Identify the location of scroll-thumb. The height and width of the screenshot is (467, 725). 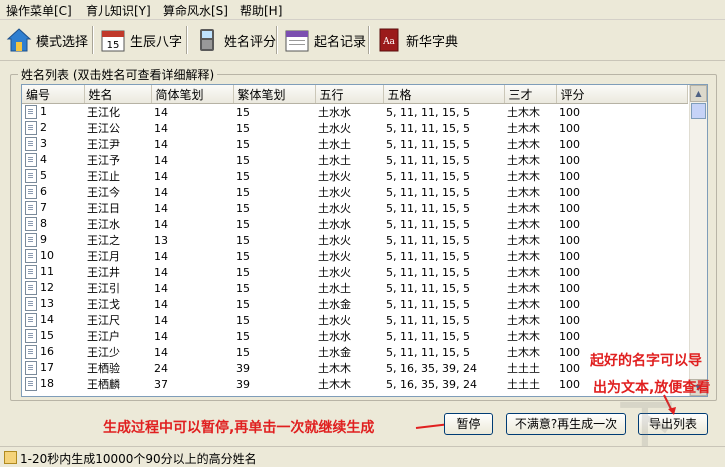
(698, 111).